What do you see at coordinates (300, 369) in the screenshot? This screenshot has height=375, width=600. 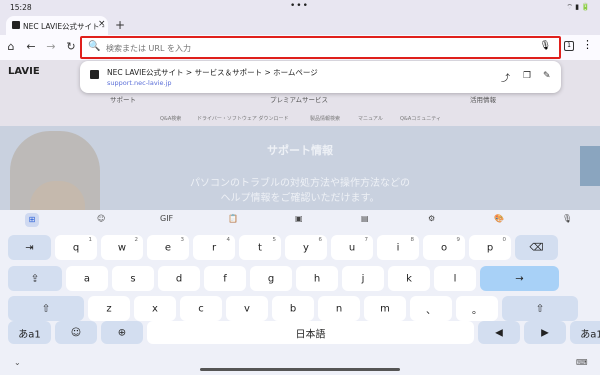 I see `gesture-handle` at bounding box center [300, 369].